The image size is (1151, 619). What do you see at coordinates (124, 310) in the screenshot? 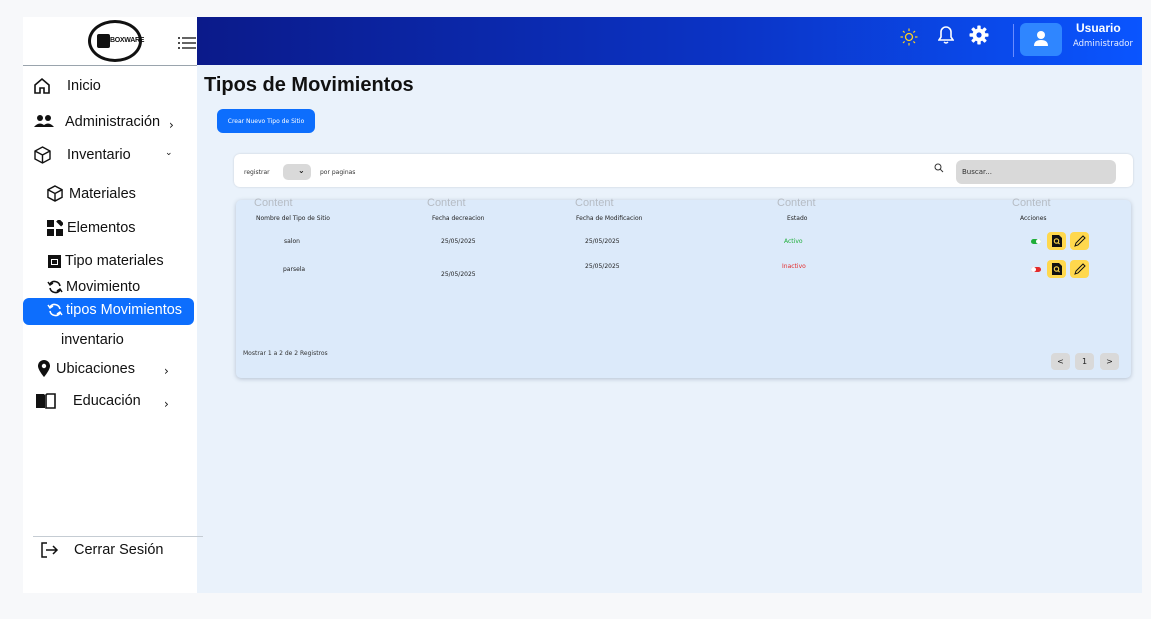
I see `sidebar-item-label: tipos Movimientos` at bounding box center [124, 310].